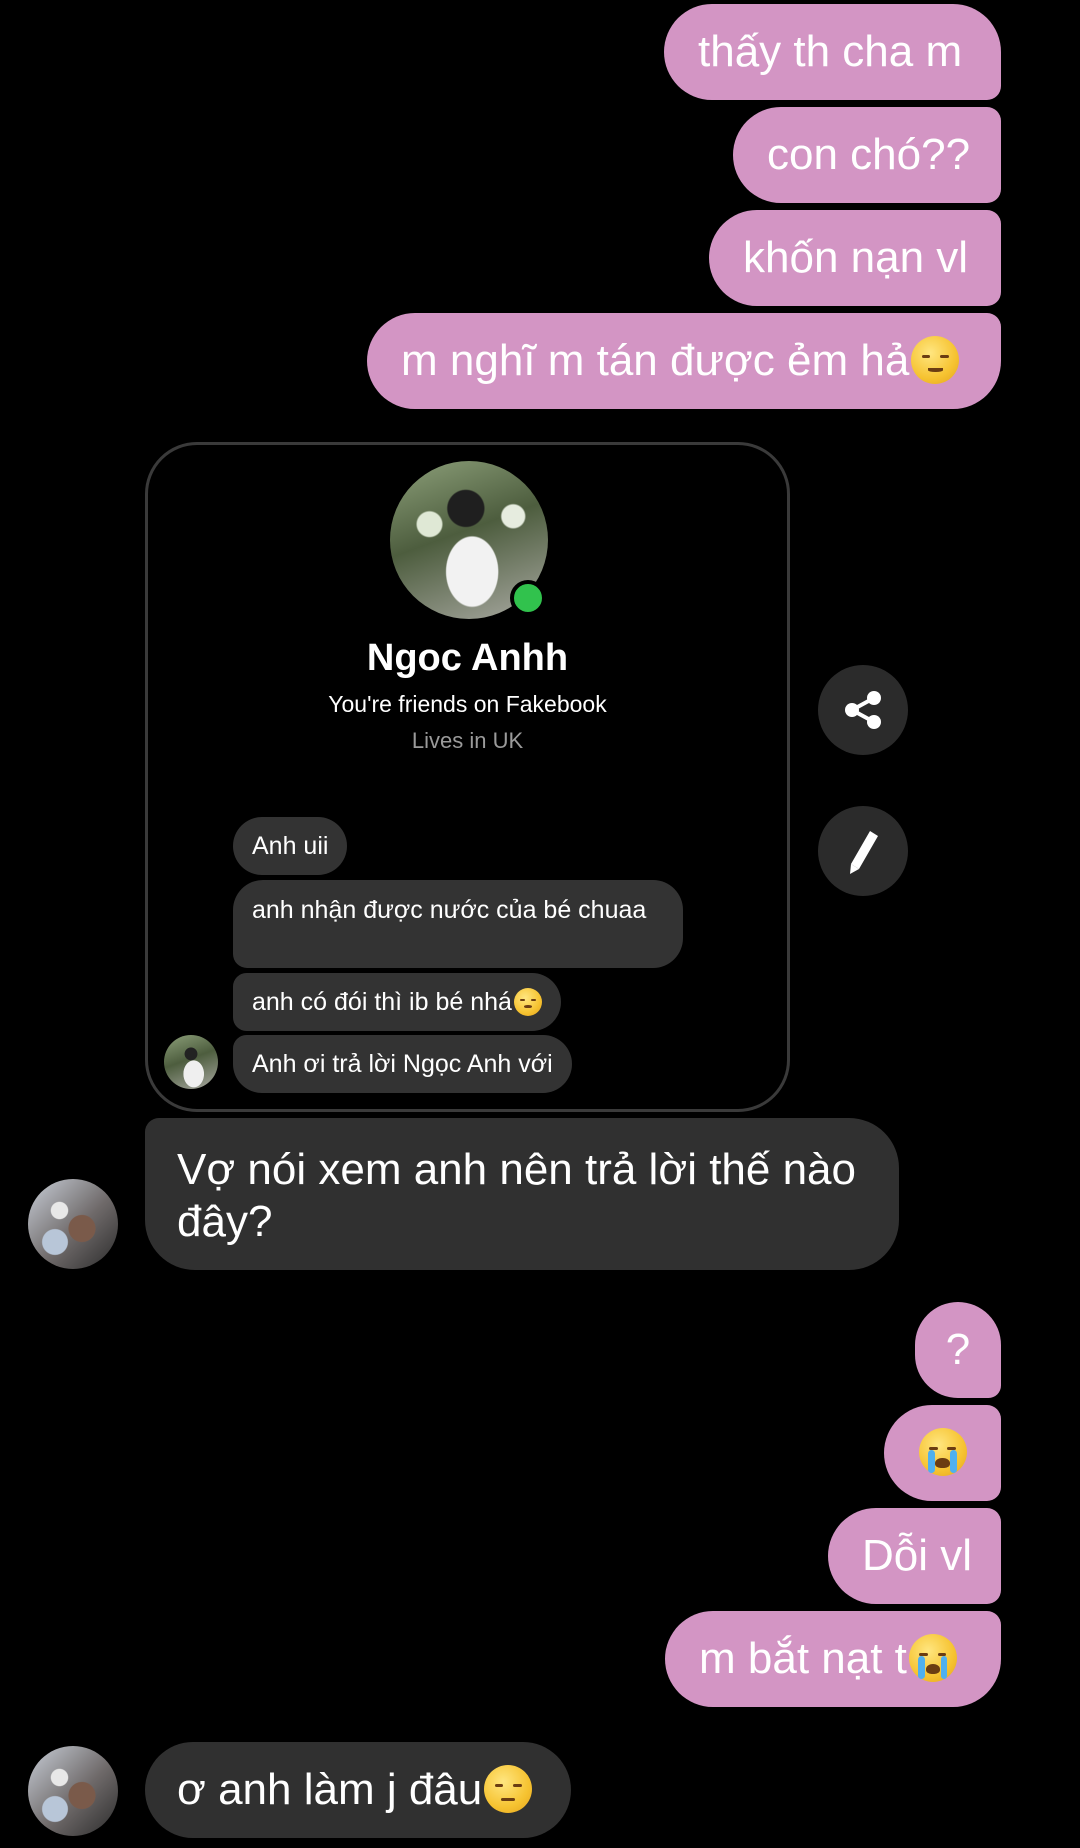 The height and width of the screenshot is (1848, 1080). Describe the element at coordinates (527, 1002) in the screenshot. I see `pleading-face-emoji` at that location.